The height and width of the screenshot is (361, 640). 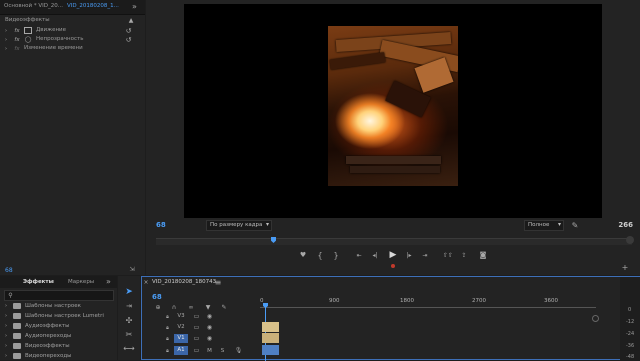 I want to click on solo-icon: S, so click(x=222, y=350).